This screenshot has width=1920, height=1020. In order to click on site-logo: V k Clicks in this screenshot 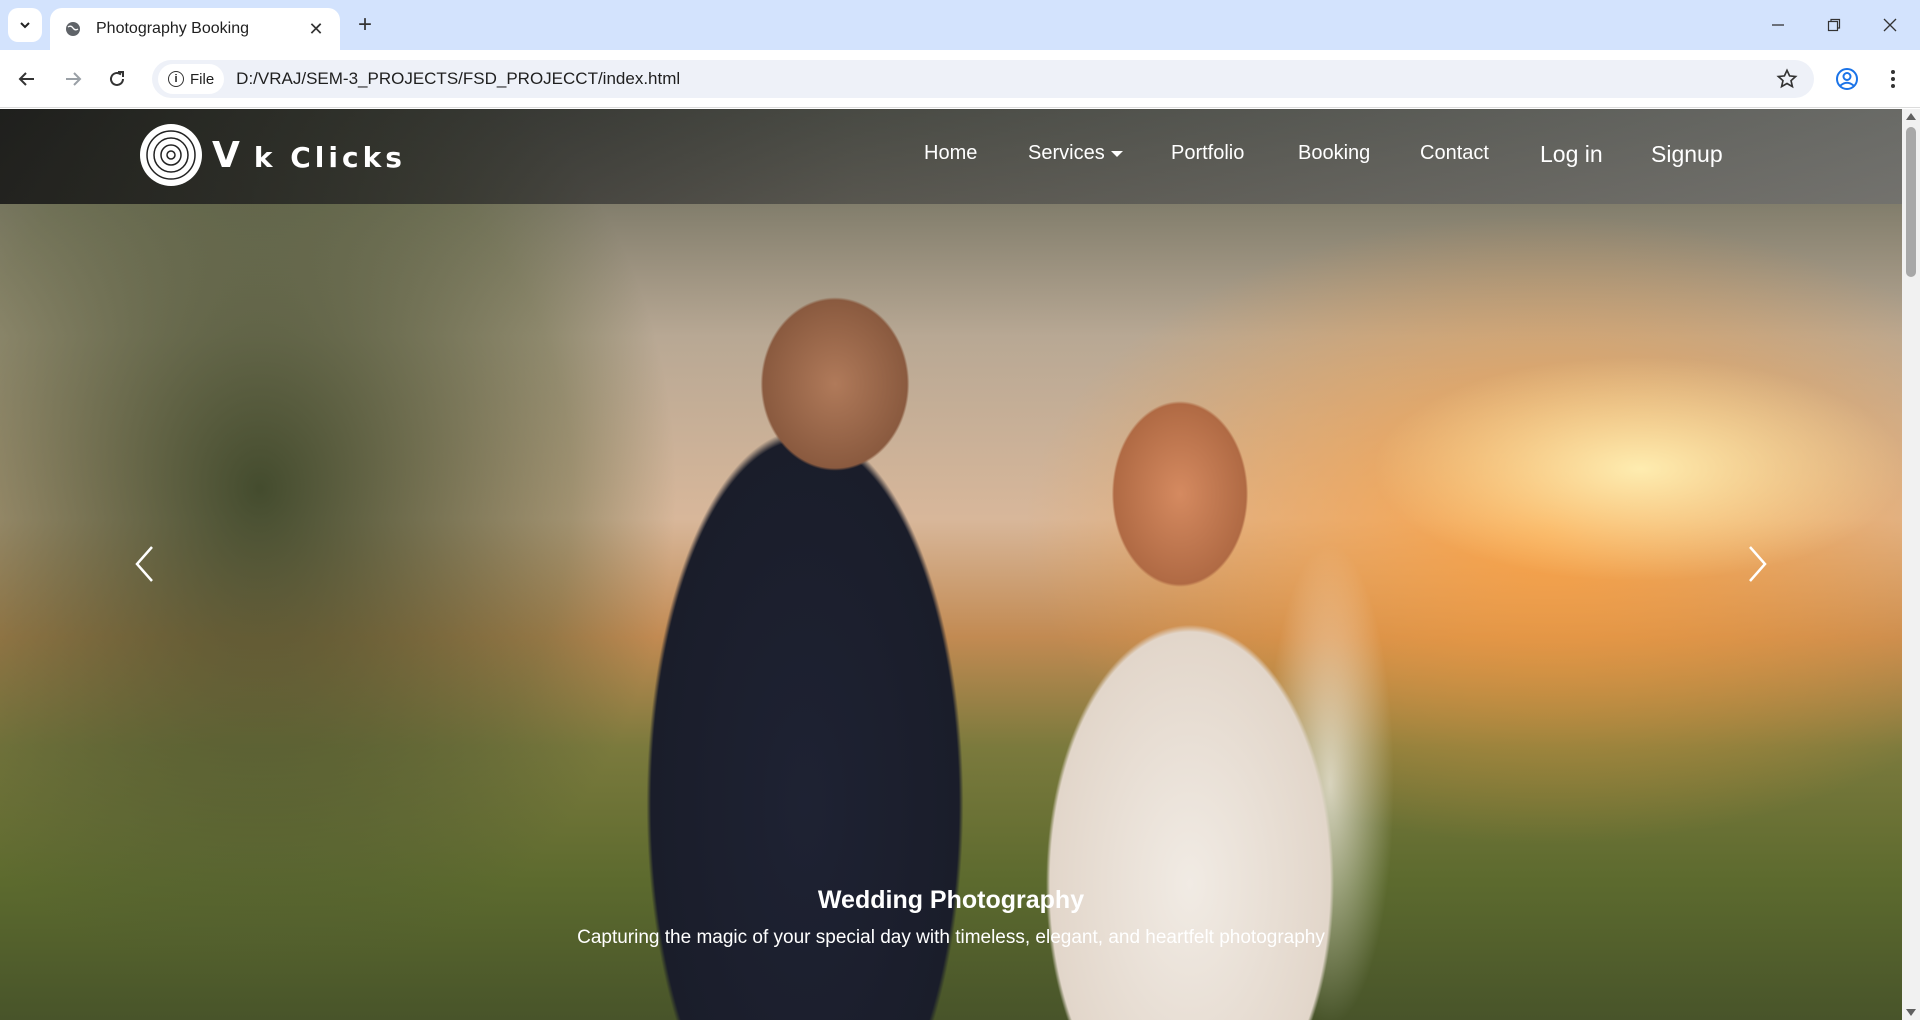, I will do `click(273, 155)`.